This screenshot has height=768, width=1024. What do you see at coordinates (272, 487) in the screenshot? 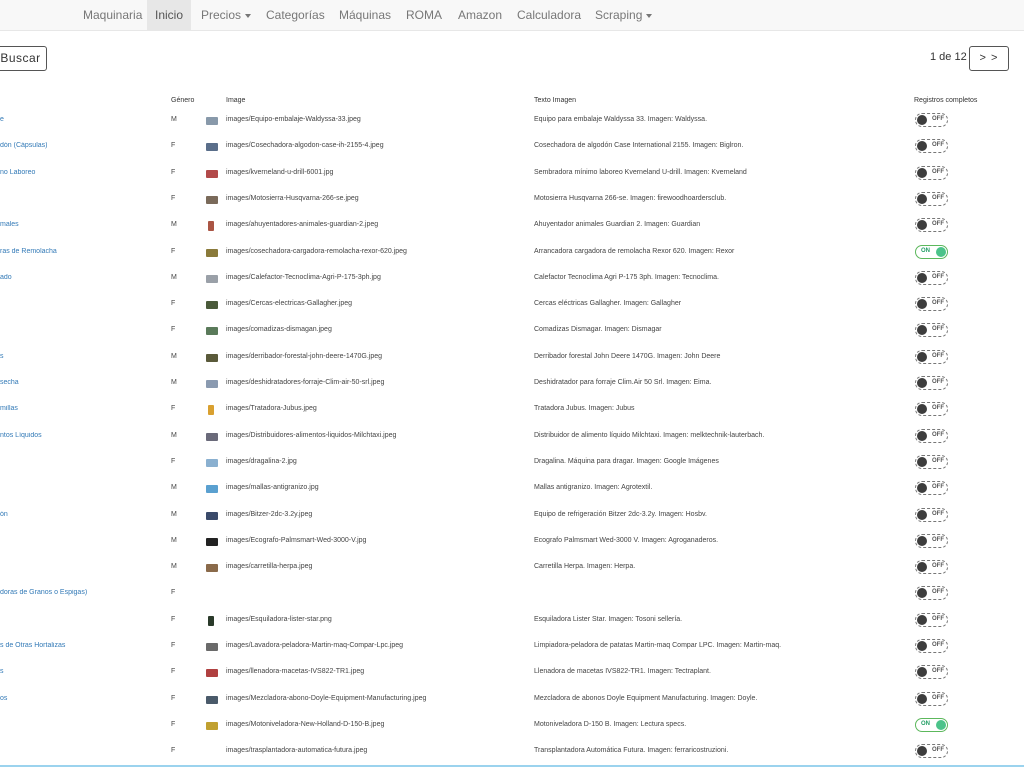
I see `image-path-cell: images/mallas-antigranizo.jpg` at bounding box center [272, 487].